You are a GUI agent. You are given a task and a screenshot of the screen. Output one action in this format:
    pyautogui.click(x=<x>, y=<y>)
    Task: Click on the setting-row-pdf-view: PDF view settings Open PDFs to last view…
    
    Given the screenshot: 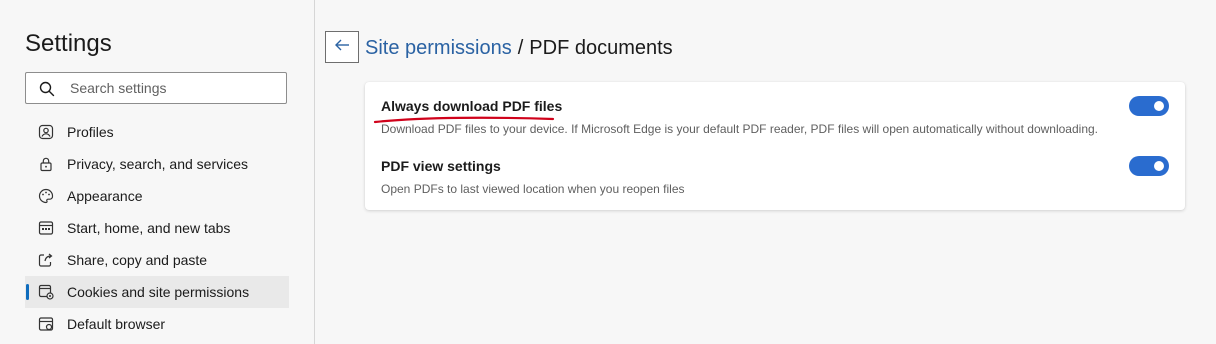 What is the action you would take?
    pyautogui.click(x=775, y=187)
    